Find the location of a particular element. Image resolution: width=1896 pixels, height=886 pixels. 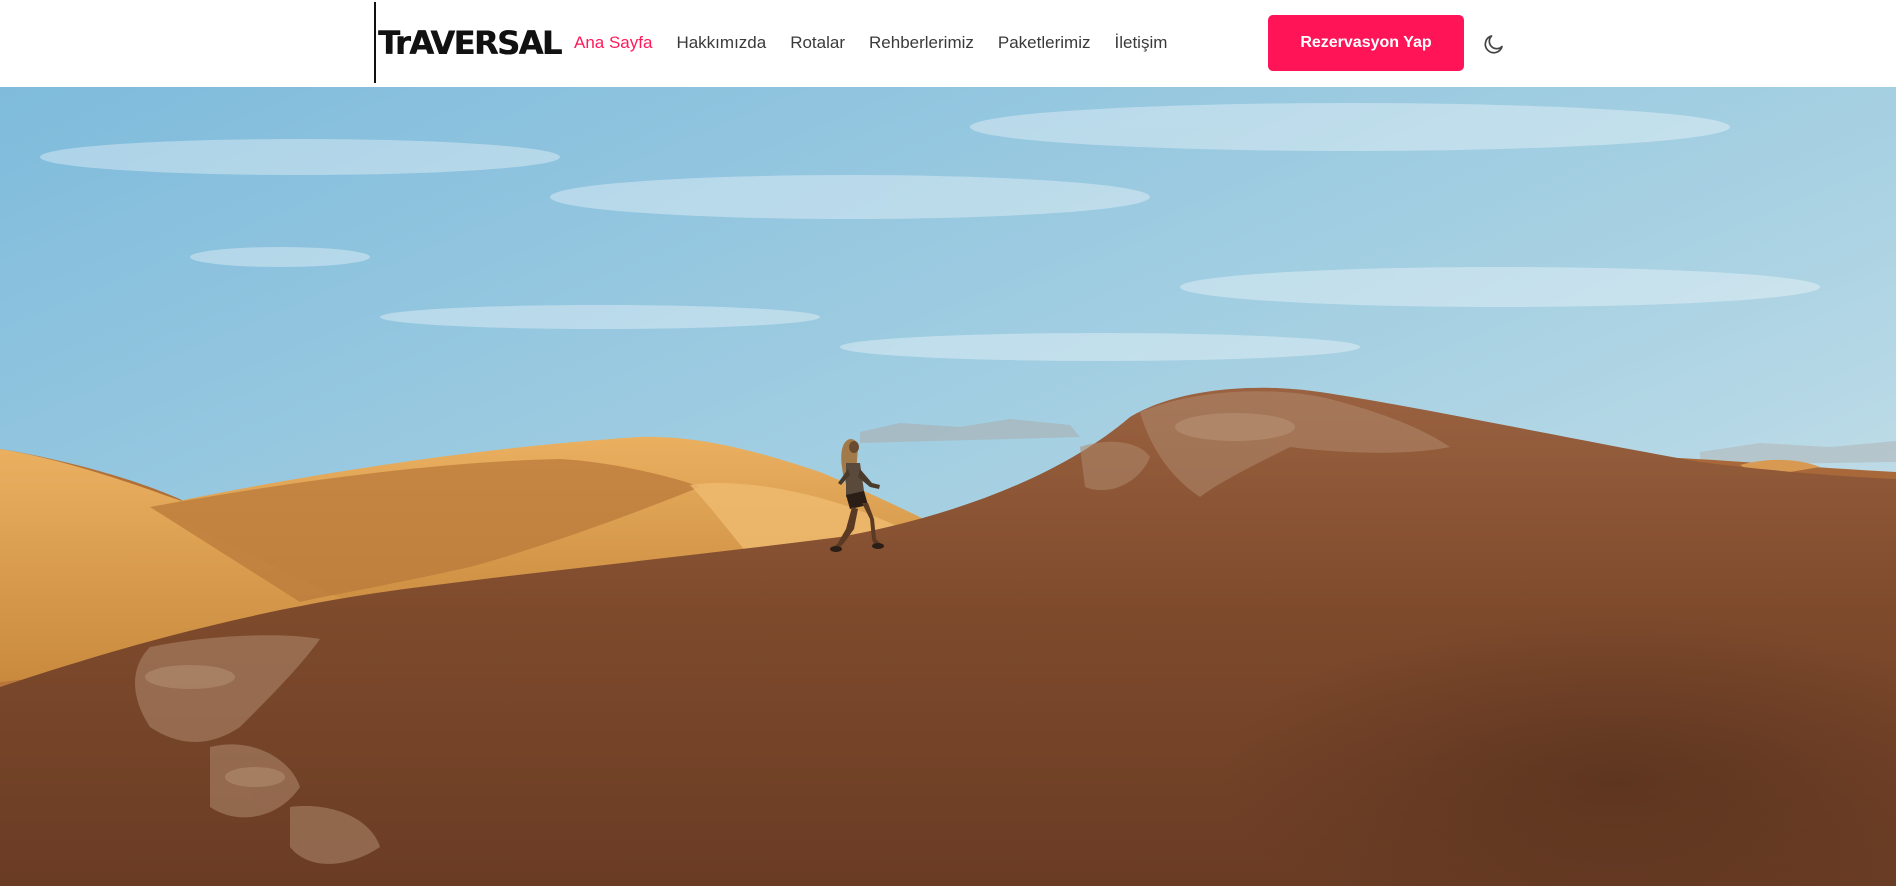

logo-text: TrAVERSAL is located at coordinates (470, 42).